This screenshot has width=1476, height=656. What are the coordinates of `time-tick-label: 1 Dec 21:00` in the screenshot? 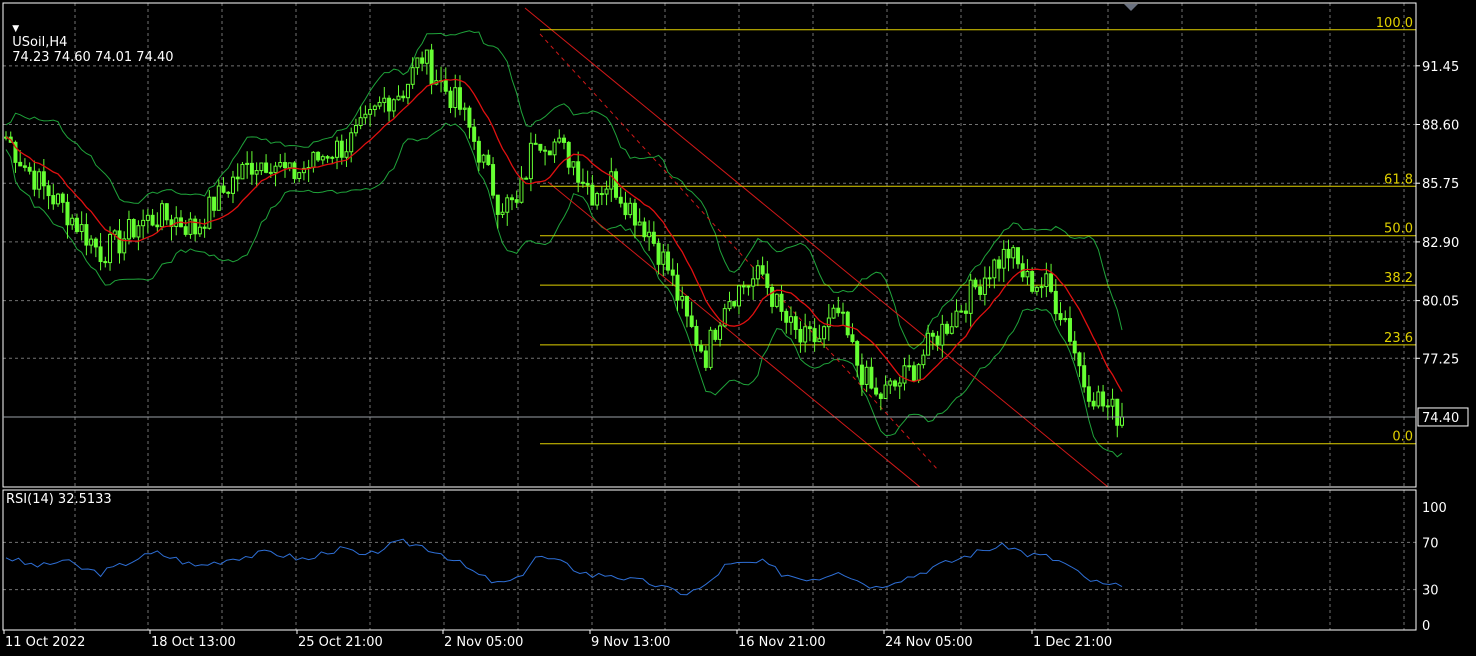 It's located at (1072, 642).